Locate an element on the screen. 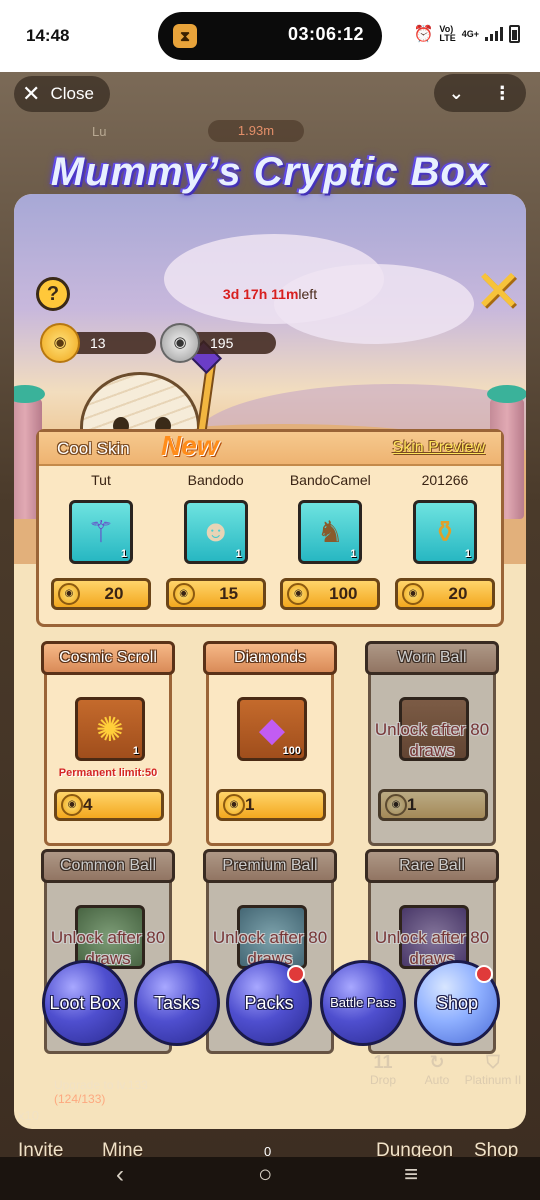 Image resolution: width=540 pixels, height=1200 pixels. mine-button: Mine is located at coordinates (122, 1148).